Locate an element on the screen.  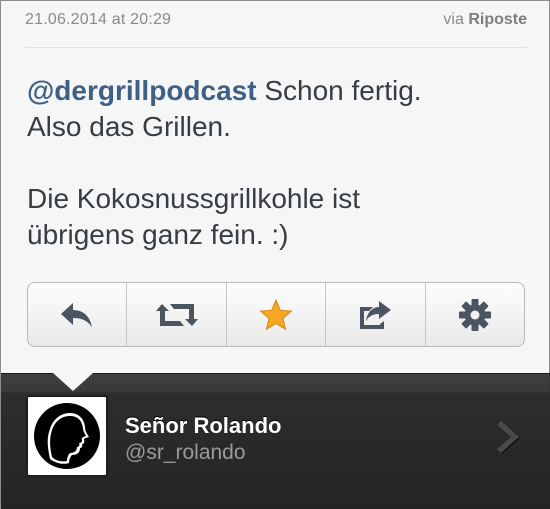
source-app-link: Riposte is located at coordinates (497, 19).